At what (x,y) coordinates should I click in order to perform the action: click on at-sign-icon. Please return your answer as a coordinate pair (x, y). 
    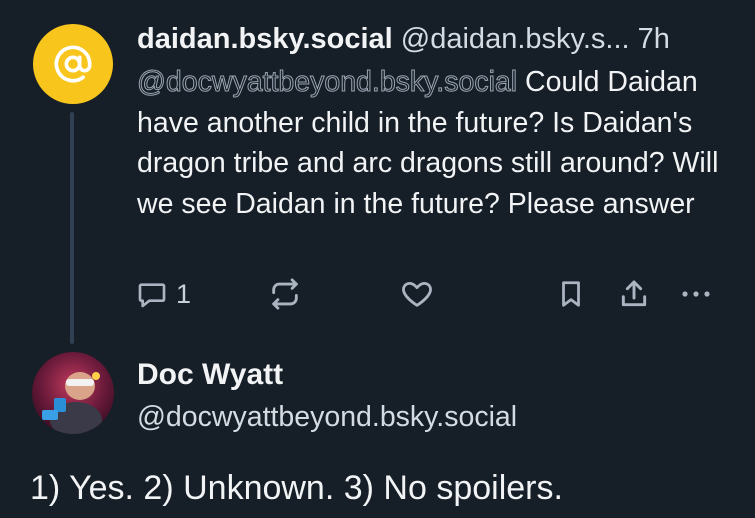
    Looking at the image, I should click on (73, 64).